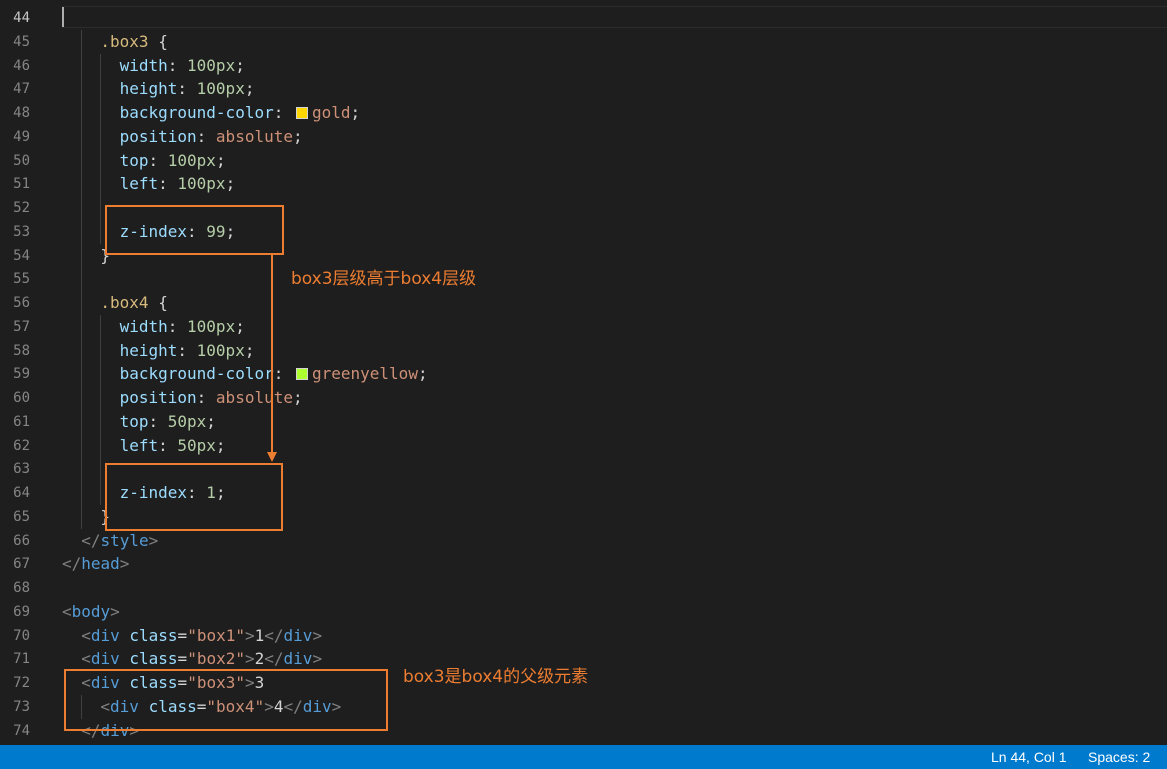  Describe the element at coordinates (272, 358) in the screenshot. I see `annotation-arrow` at that location.